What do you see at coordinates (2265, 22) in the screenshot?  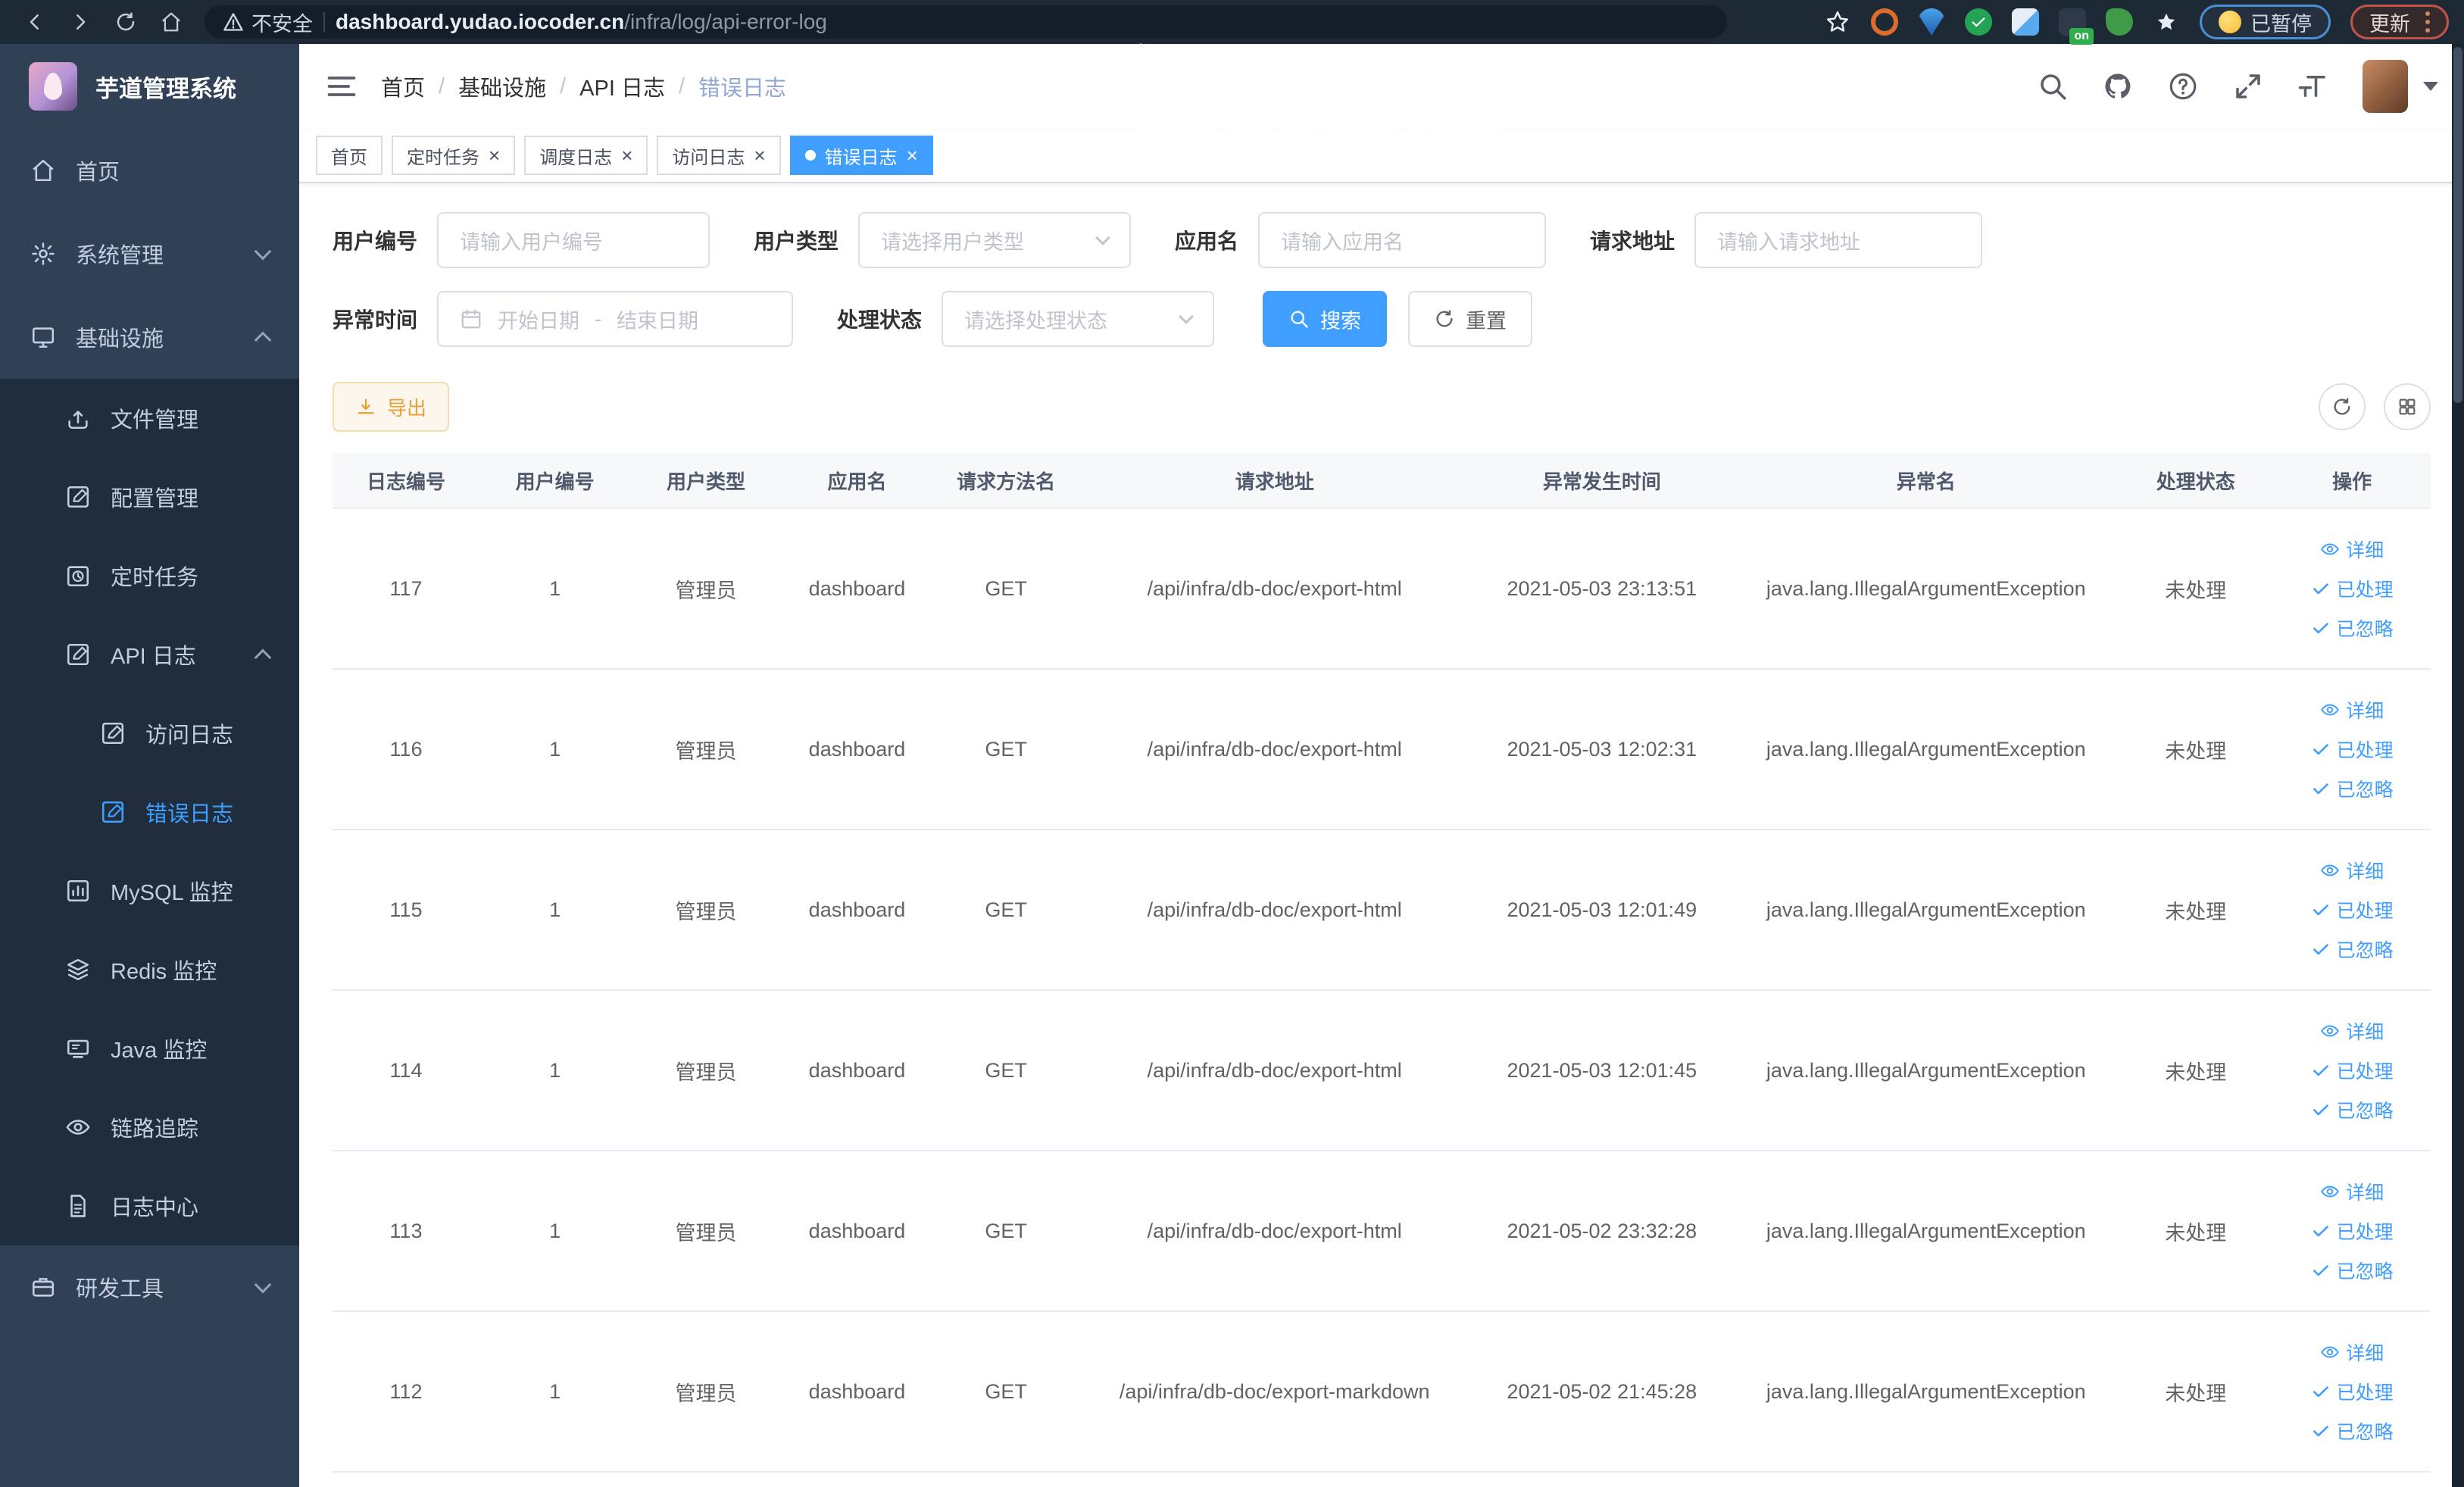 I see `paused-extension-badge: 已暂停` at bounding box center [2265, 22].